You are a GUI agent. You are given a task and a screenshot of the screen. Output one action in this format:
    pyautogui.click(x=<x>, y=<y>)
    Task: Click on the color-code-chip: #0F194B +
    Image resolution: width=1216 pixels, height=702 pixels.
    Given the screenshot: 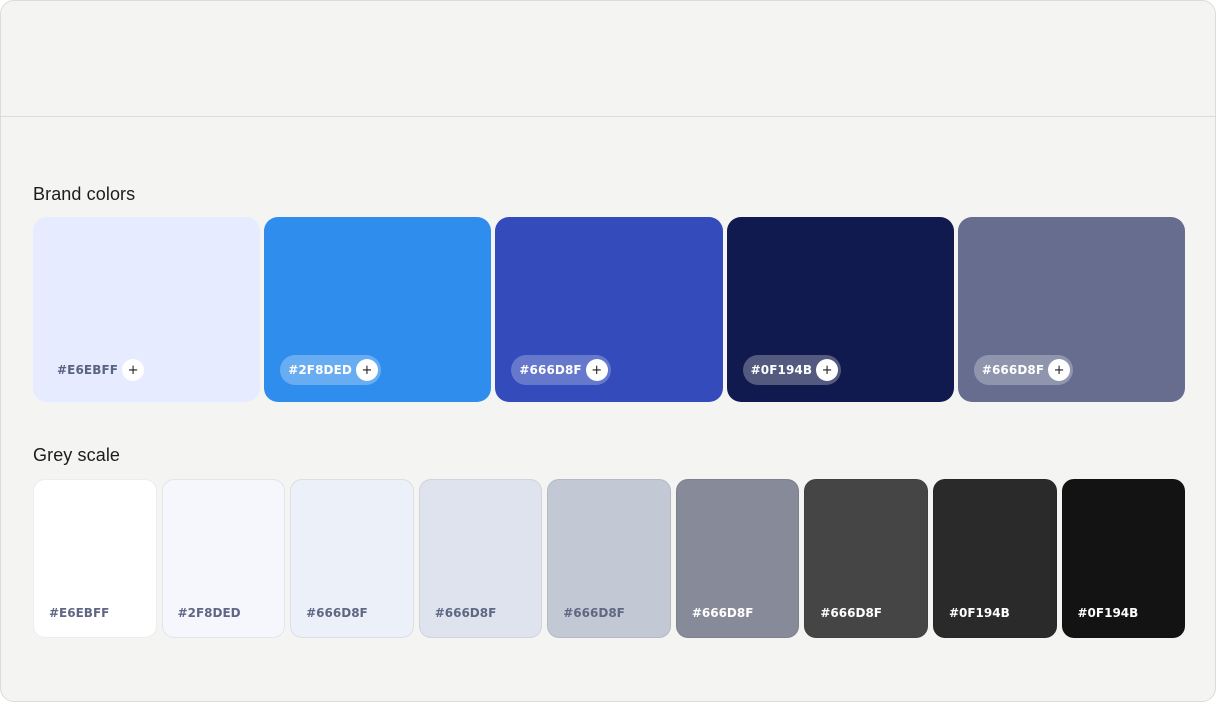 What is the action you would take?
    pyautogui.click(x=792, y=370)
    